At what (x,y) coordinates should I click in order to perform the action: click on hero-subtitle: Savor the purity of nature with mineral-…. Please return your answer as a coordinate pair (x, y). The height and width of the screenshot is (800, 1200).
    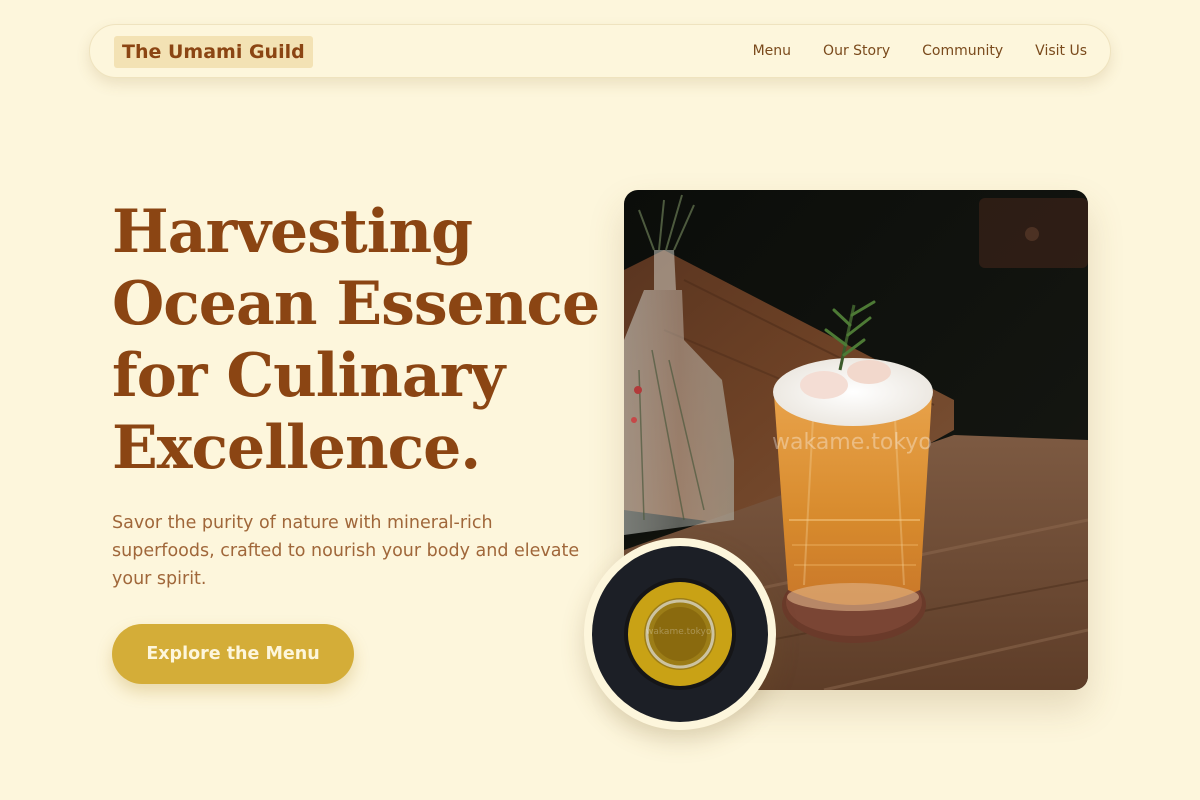
    Looking at the image, I should click on (346, 551).